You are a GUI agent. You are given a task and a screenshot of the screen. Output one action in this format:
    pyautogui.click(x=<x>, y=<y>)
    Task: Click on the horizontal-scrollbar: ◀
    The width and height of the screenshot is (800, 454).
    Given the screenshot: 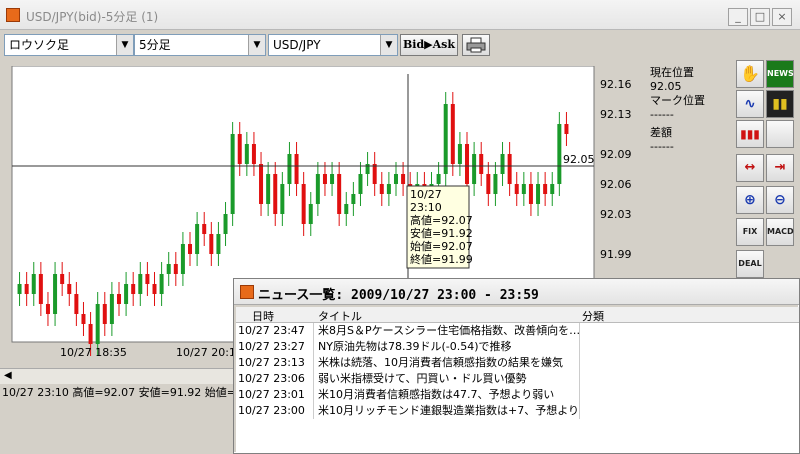 What is the action you would take?
    pyautogui.click(x=117, y=376)
    